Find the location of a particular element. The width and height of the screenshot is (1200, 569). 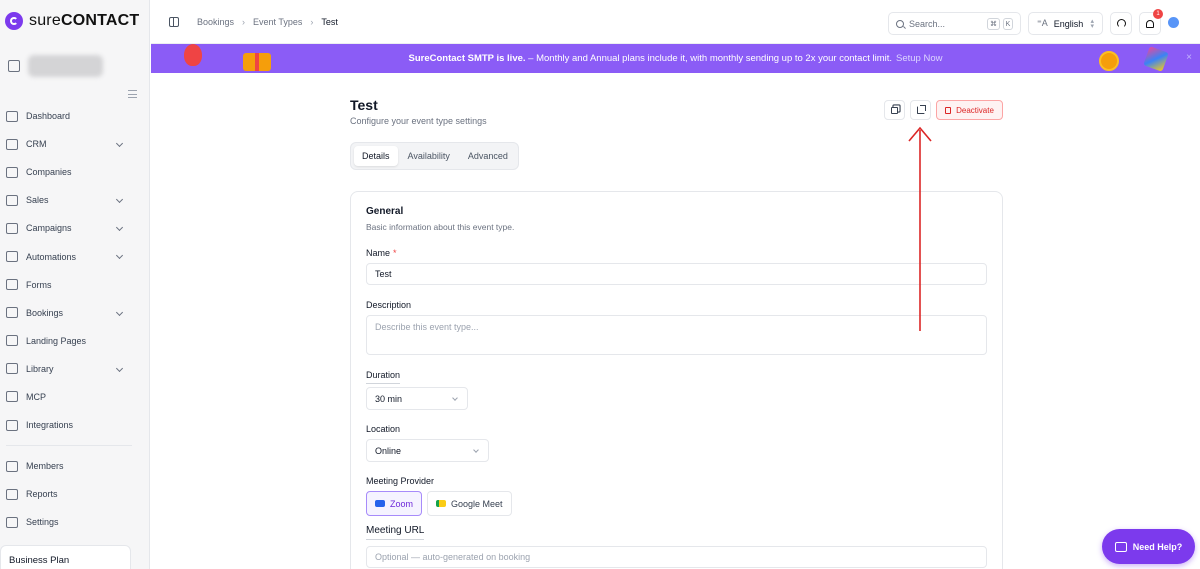

reports-icon is located at coordinates (12, 494).